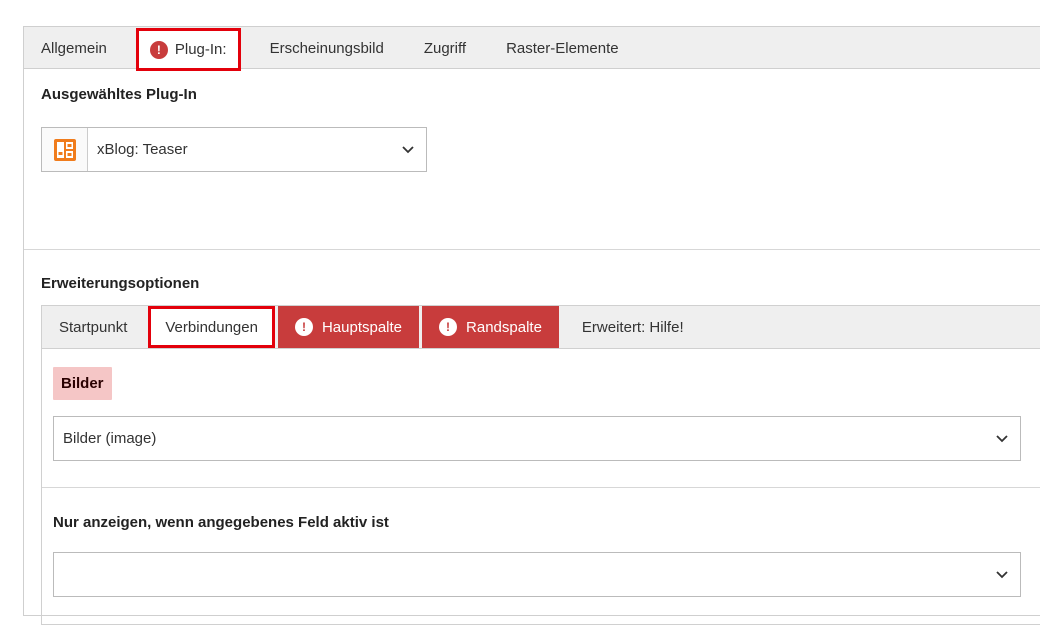 This screenshot has height=625, width=1040. I want to click on tab-plugin: ! Plug-In:, so click(188, 49).